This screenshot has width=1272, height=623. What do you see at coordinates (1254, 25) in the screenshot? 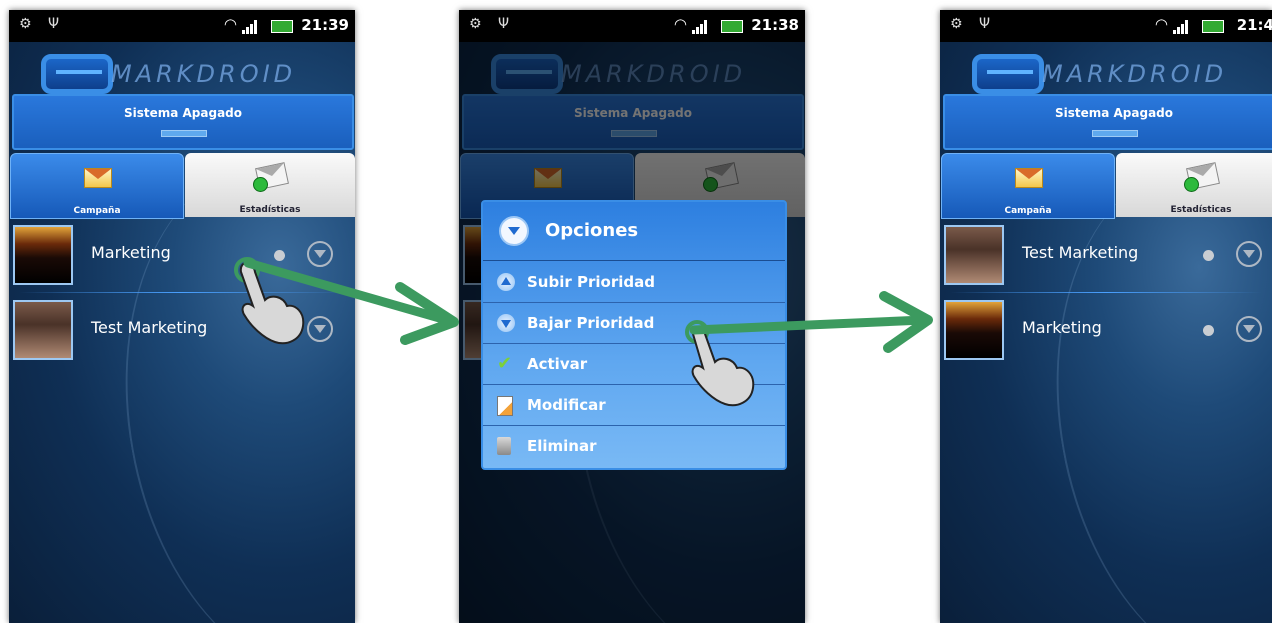
I see `clock: 21:4` at bounding box center [1254, 25].